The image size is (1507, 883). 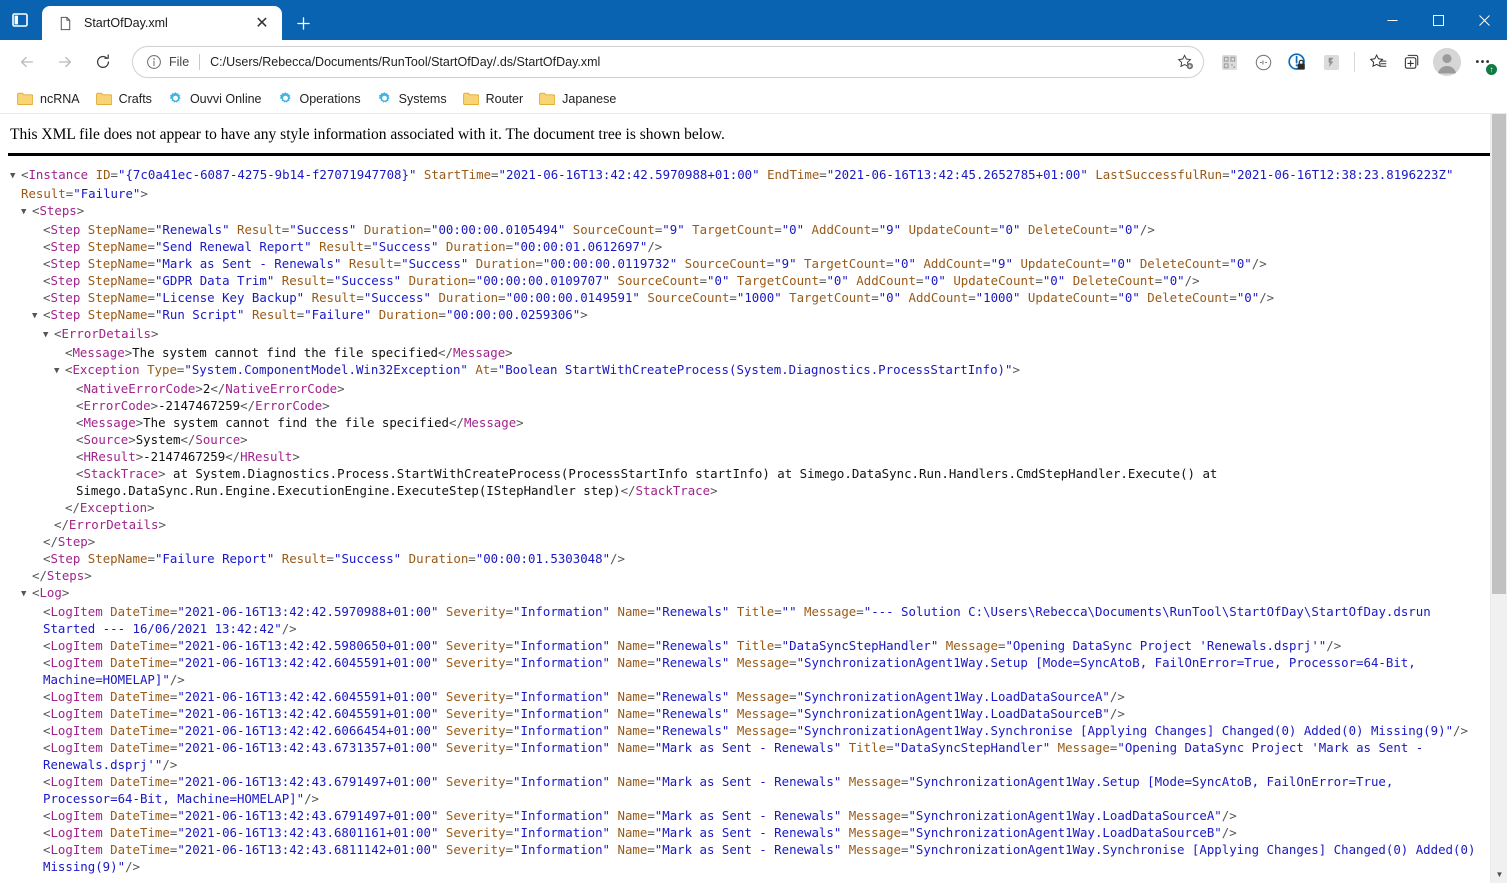 What do you see at coordinates (1331, 62) in the screenshot?
I see `extension-button` at bounding box center [1331, 62].